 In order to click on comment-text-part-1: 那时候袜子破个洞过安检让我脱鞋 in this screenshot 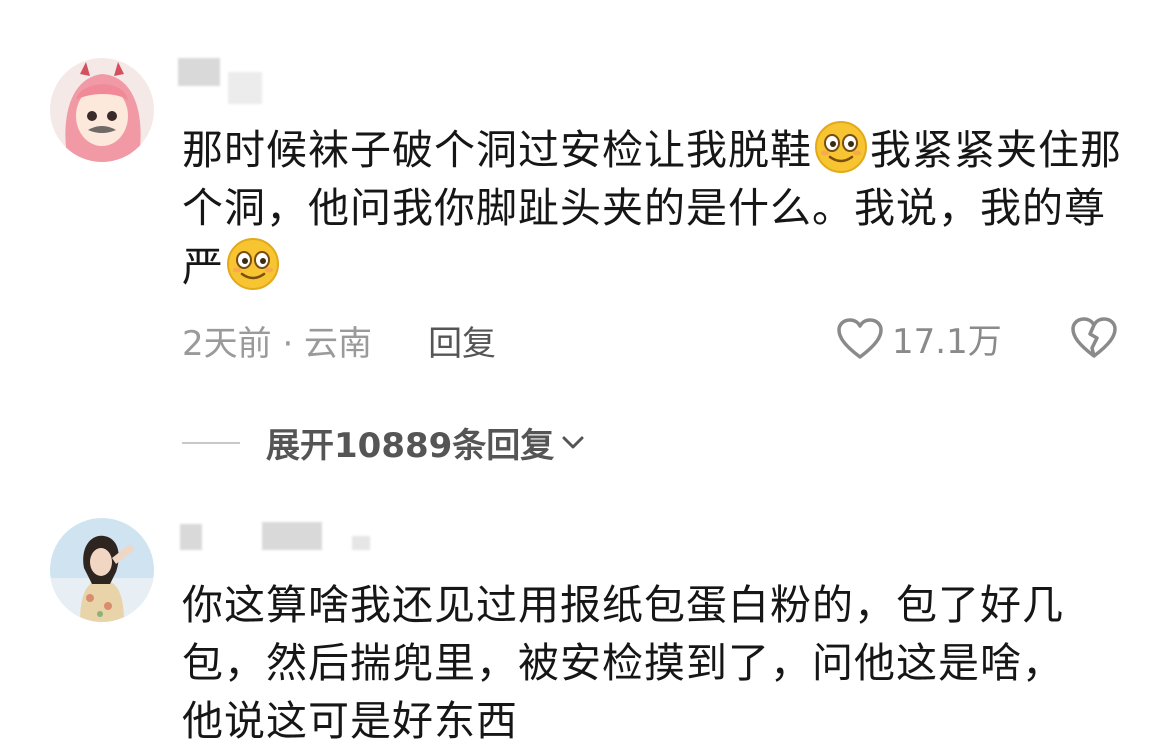, I will do `click(497, 150)`.